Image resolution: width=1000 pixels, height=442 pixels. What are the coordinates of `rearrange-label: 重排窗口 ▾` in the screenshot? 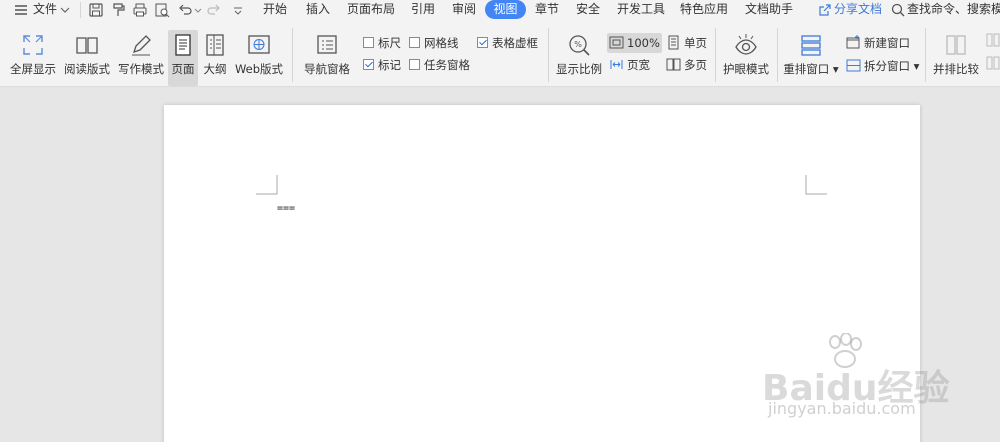 It's located at (811, 69).